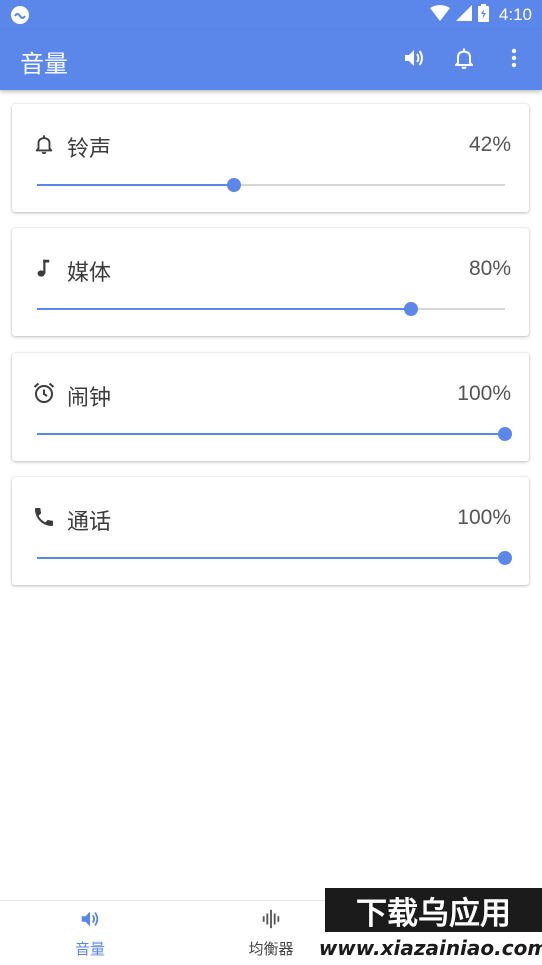 This screenshot has width=542, height=965. What do you see at coordinates (44, 268) in the screenshot?
I see `music-note-icon` at bounding box center [44, 268].